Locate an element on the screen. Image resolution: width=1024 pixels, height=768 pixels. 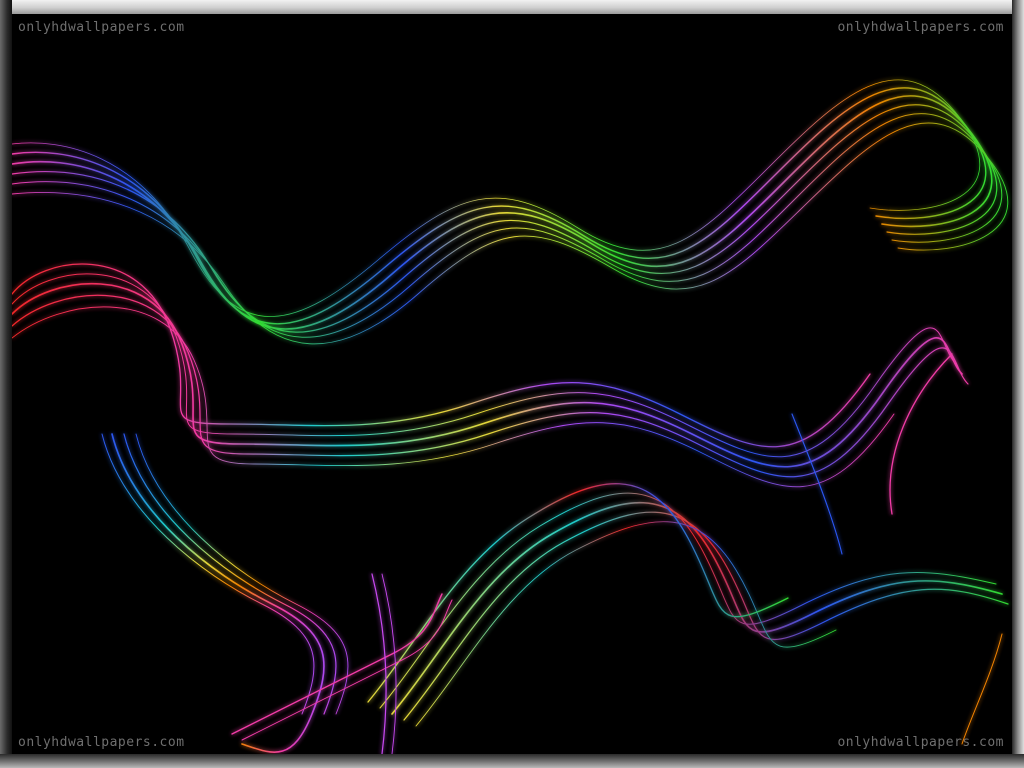
frame-bevel-top is located at coordinates (512, 7).